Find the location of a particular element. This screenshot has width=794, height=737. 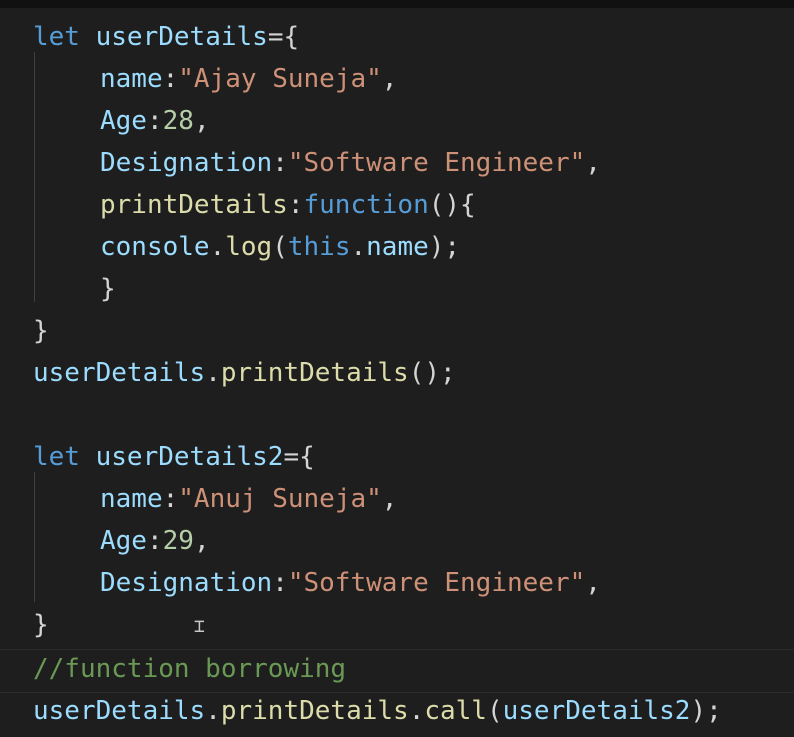

code-line-11: let userDetails2={ is located at coordinates (174, 457).